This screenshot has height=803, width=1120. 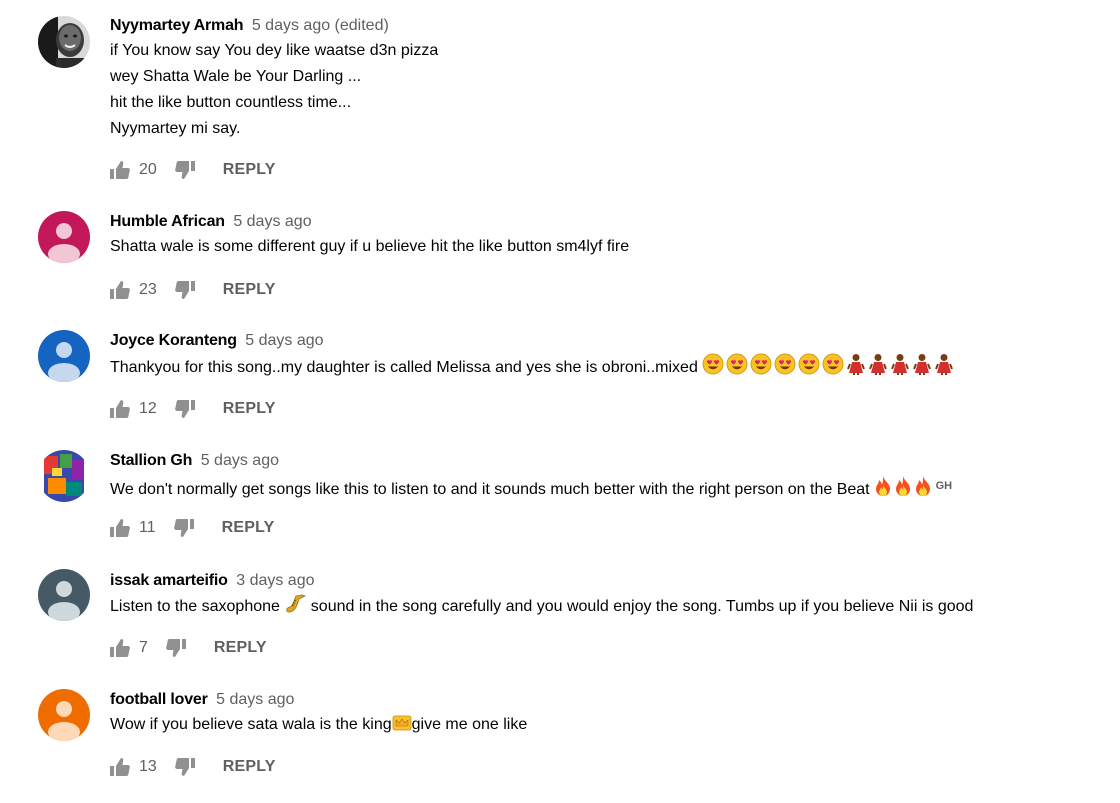 What do you see at coordinates (143, 647) in the screenshot?
I see `like-count: 7` at bounding box center [143, 647].